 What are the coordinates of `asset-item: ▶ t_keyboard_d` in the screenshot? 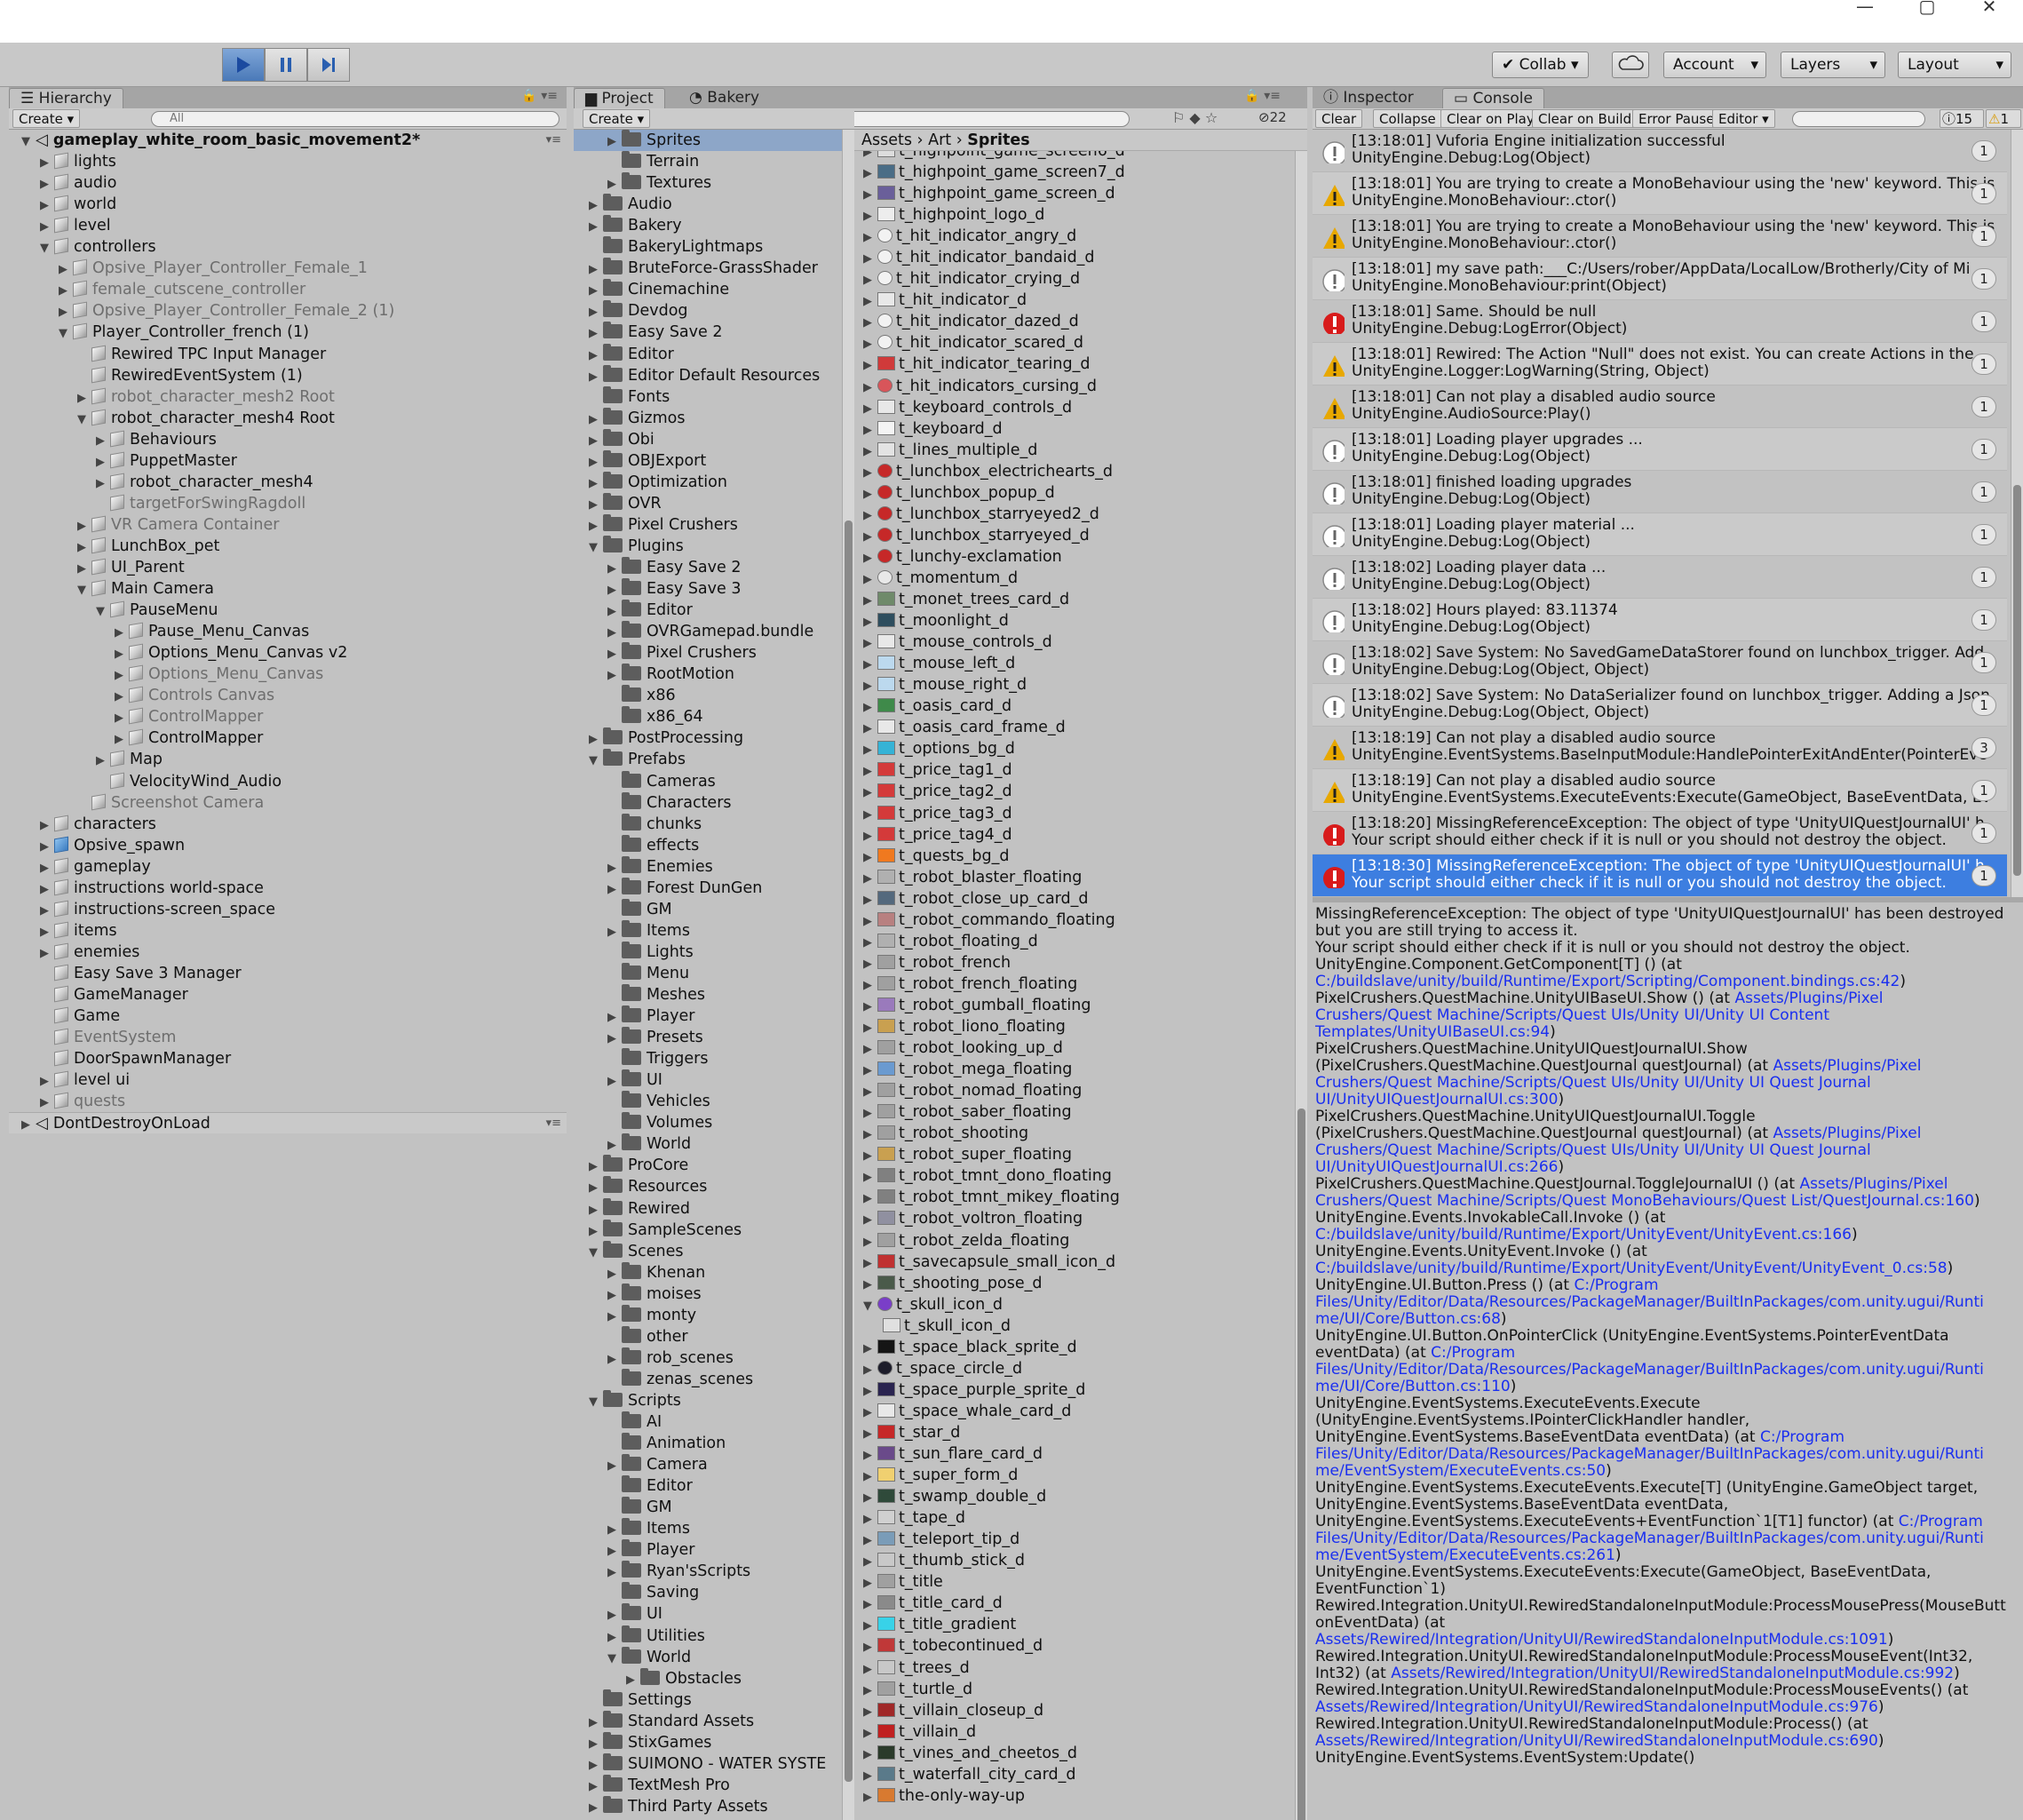 It's located at (1072, 429).